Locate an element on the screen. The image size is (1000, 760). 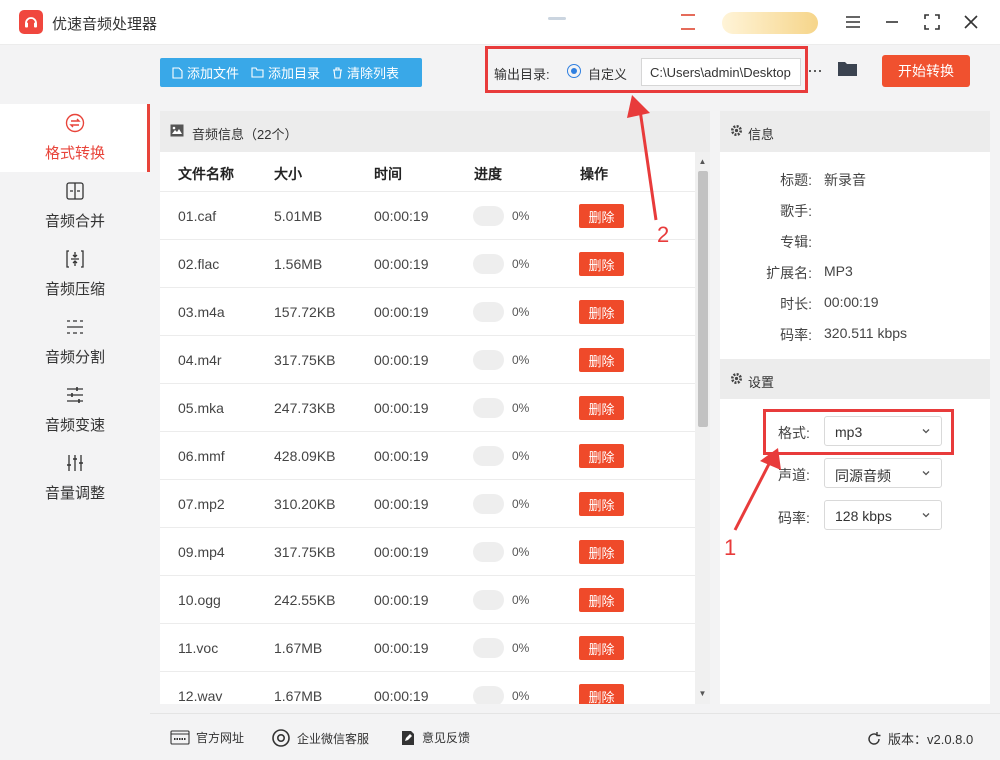
more-options-button: ··· is located at coordinates (815, 70).